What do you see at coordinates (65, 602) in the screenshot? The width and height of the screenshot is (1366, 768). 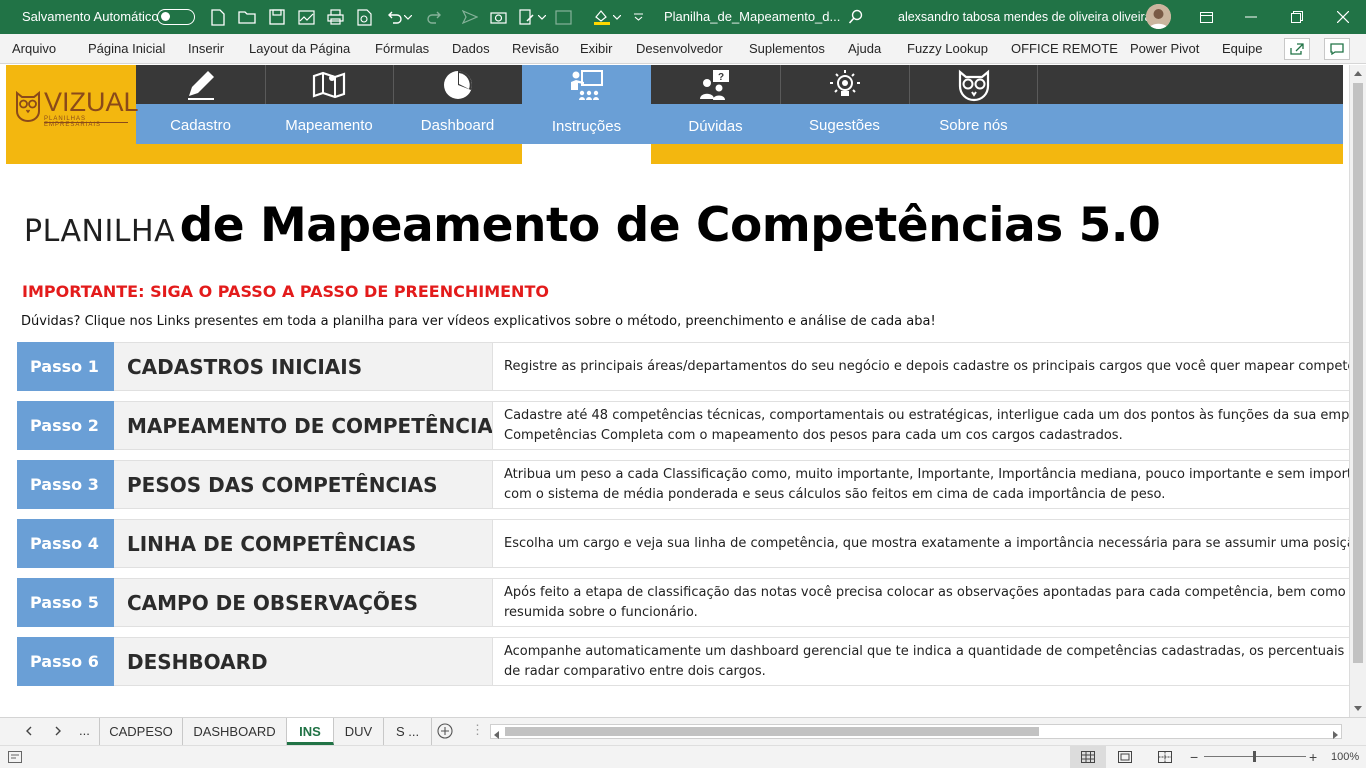 I see `step-number: Passo 5` at bounding box center [65, 602].